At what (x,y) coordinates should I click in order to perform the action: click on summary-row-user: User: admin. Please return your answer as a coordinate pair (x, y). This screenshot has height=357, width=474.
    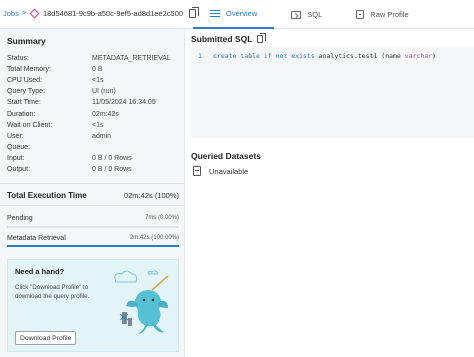
    Looking at the image, I should click on (93, 136).